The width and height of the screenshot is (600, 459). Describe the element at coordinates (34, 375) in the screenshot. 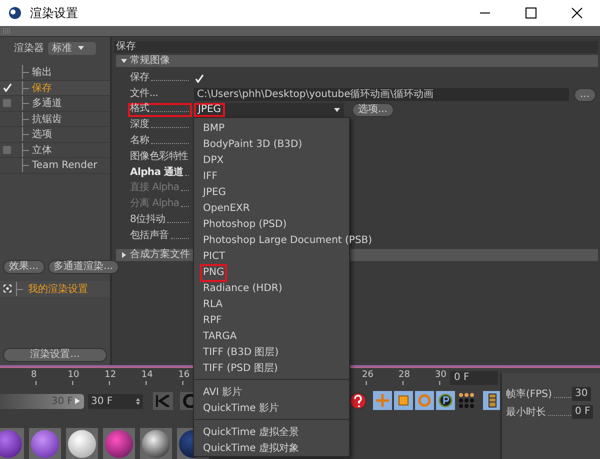

I see `ruler-tick-label: 8` at that location.